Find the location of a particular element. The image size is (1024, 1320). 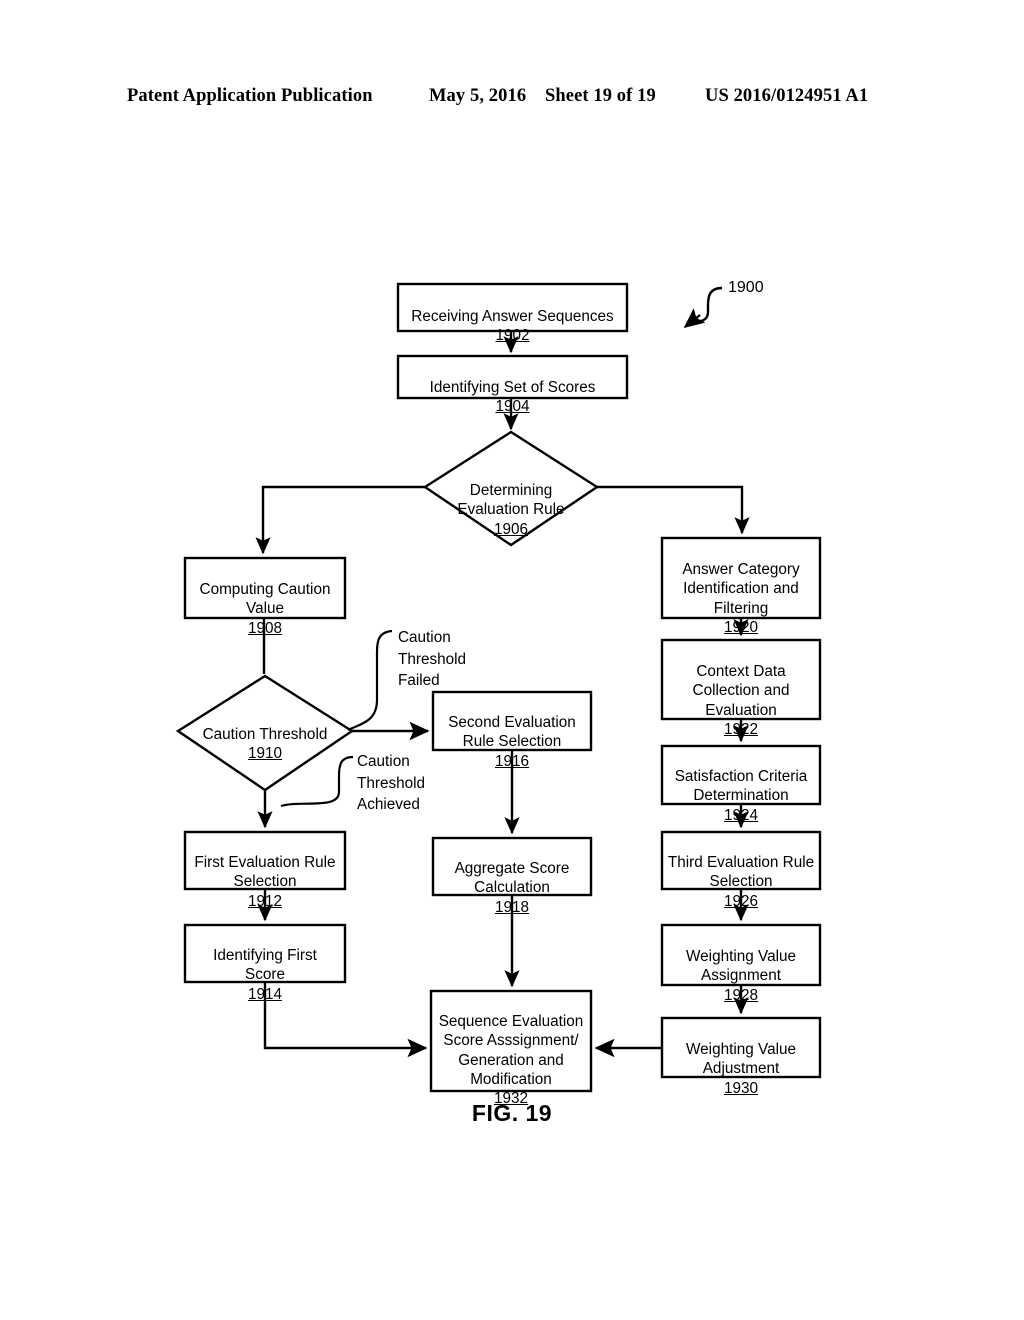

node-box-1932 is located at coordinates (511, 1041).